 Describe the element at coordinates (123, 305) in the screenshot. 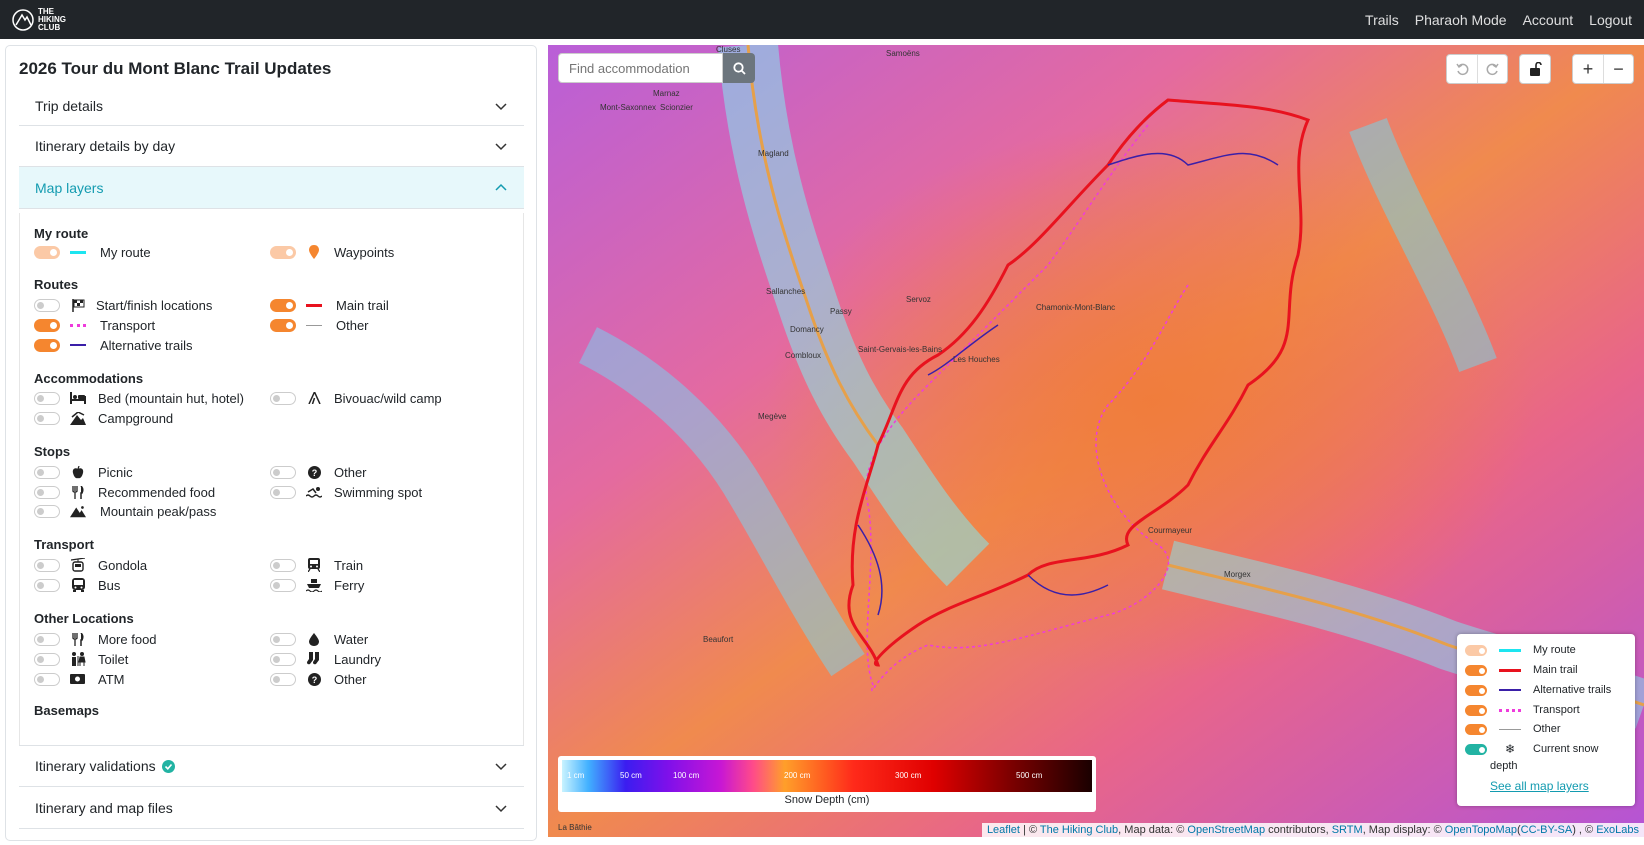

I see `layer-start-finish: Start/finish locations` at that location.